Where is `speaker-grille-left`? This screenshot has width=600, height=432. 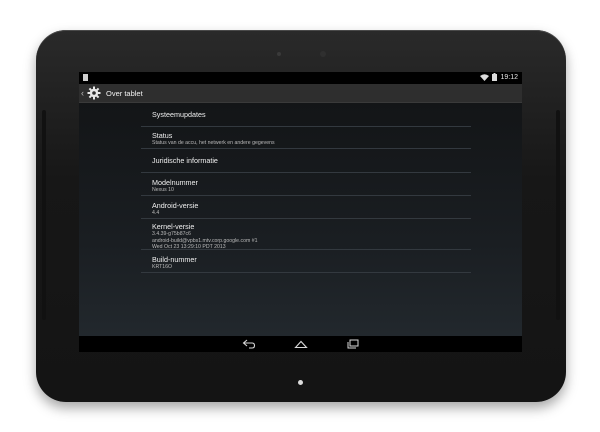
speaker-grille-left is located at coordinates (44, 215).